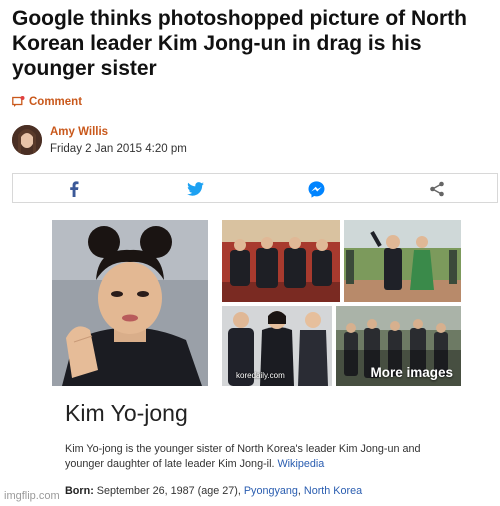 Image resolution: width=500 pixels, height=506 pixels. What do you see at coordinates (333, 491) in the screenshot?
I see `birthplace-country-link: North Korea` at bounding box center [333, 491].